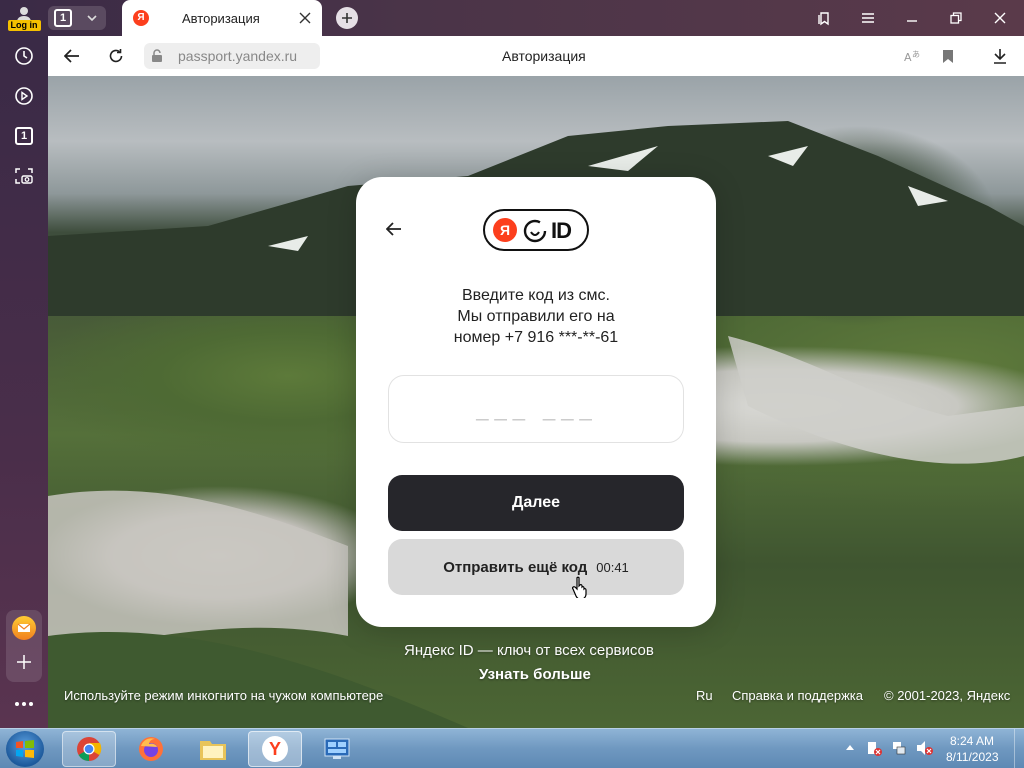  I want to click on instruction-line: Мы отправили его на, so click(536, 316).